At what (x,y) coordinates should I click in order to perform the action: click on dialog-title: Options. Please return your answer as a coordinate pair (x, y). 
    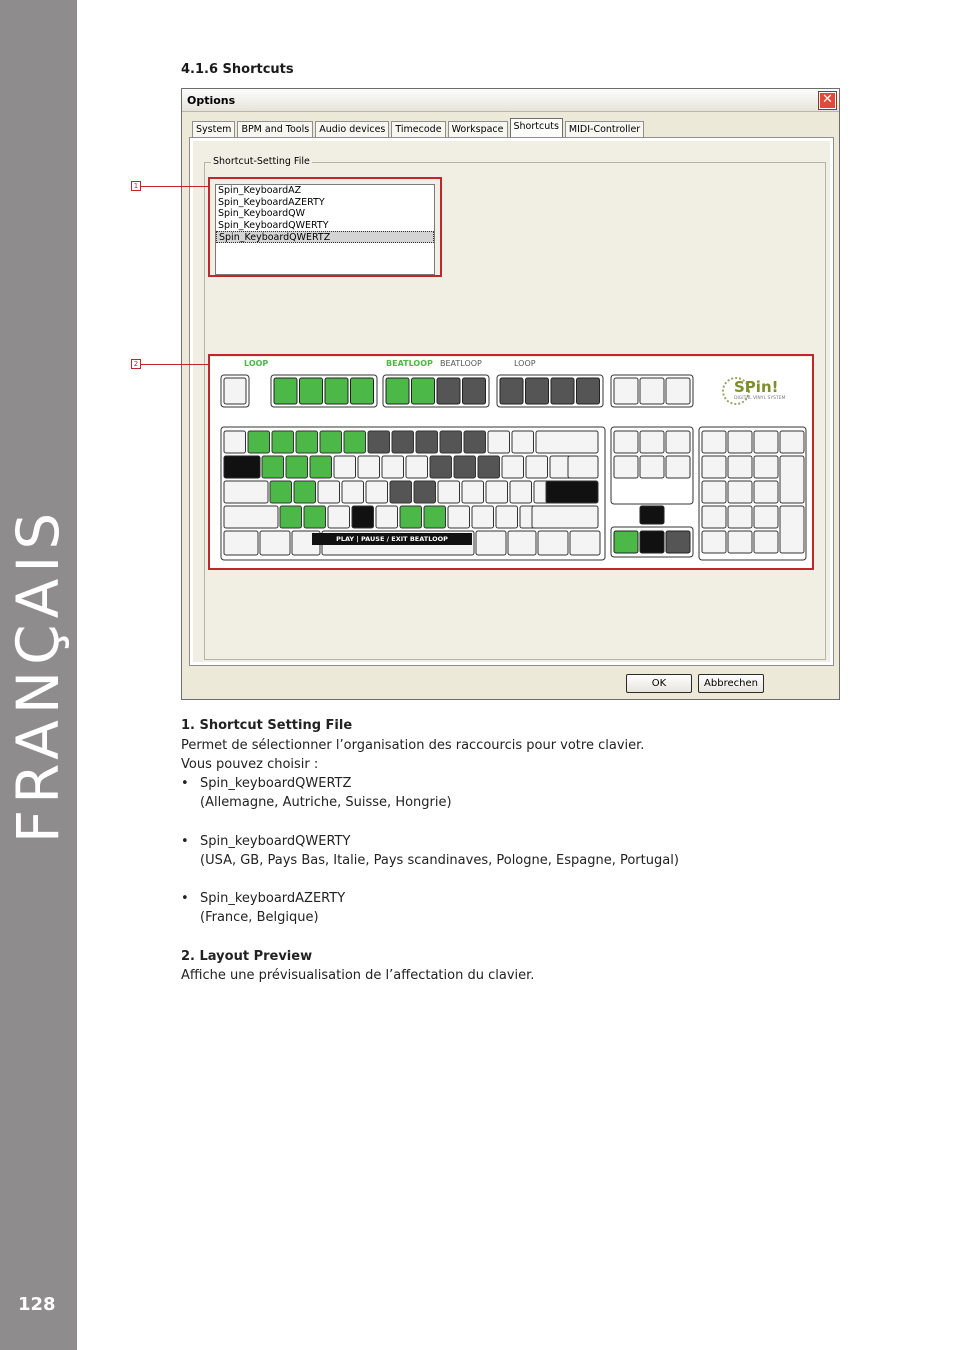
    Looking at the image, I should click on (211, 100).